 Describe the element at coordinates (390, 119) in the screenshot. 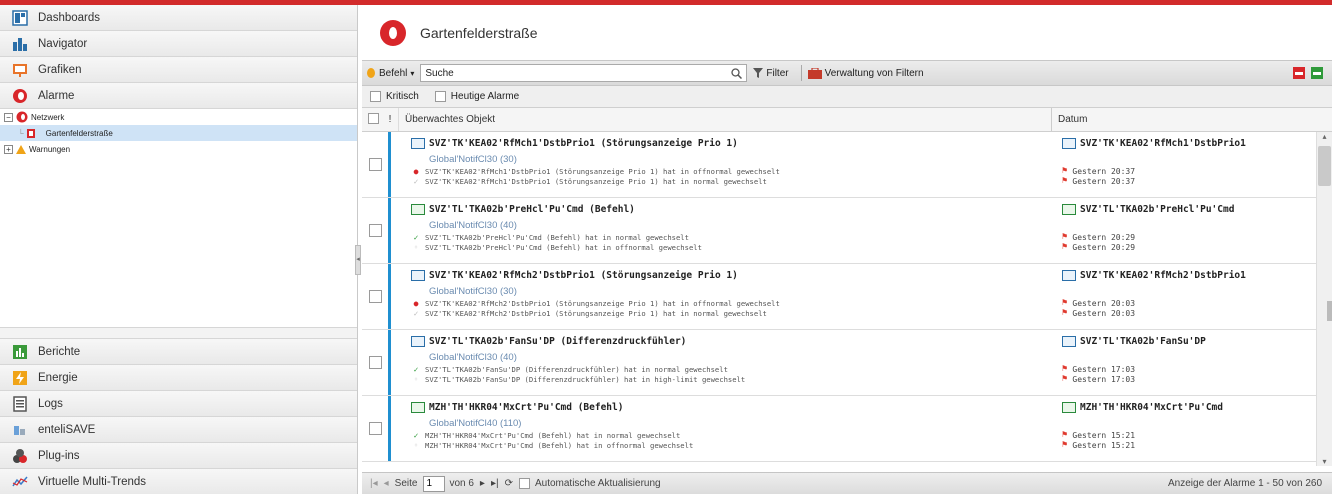

I see `col-priority: !` at that location.